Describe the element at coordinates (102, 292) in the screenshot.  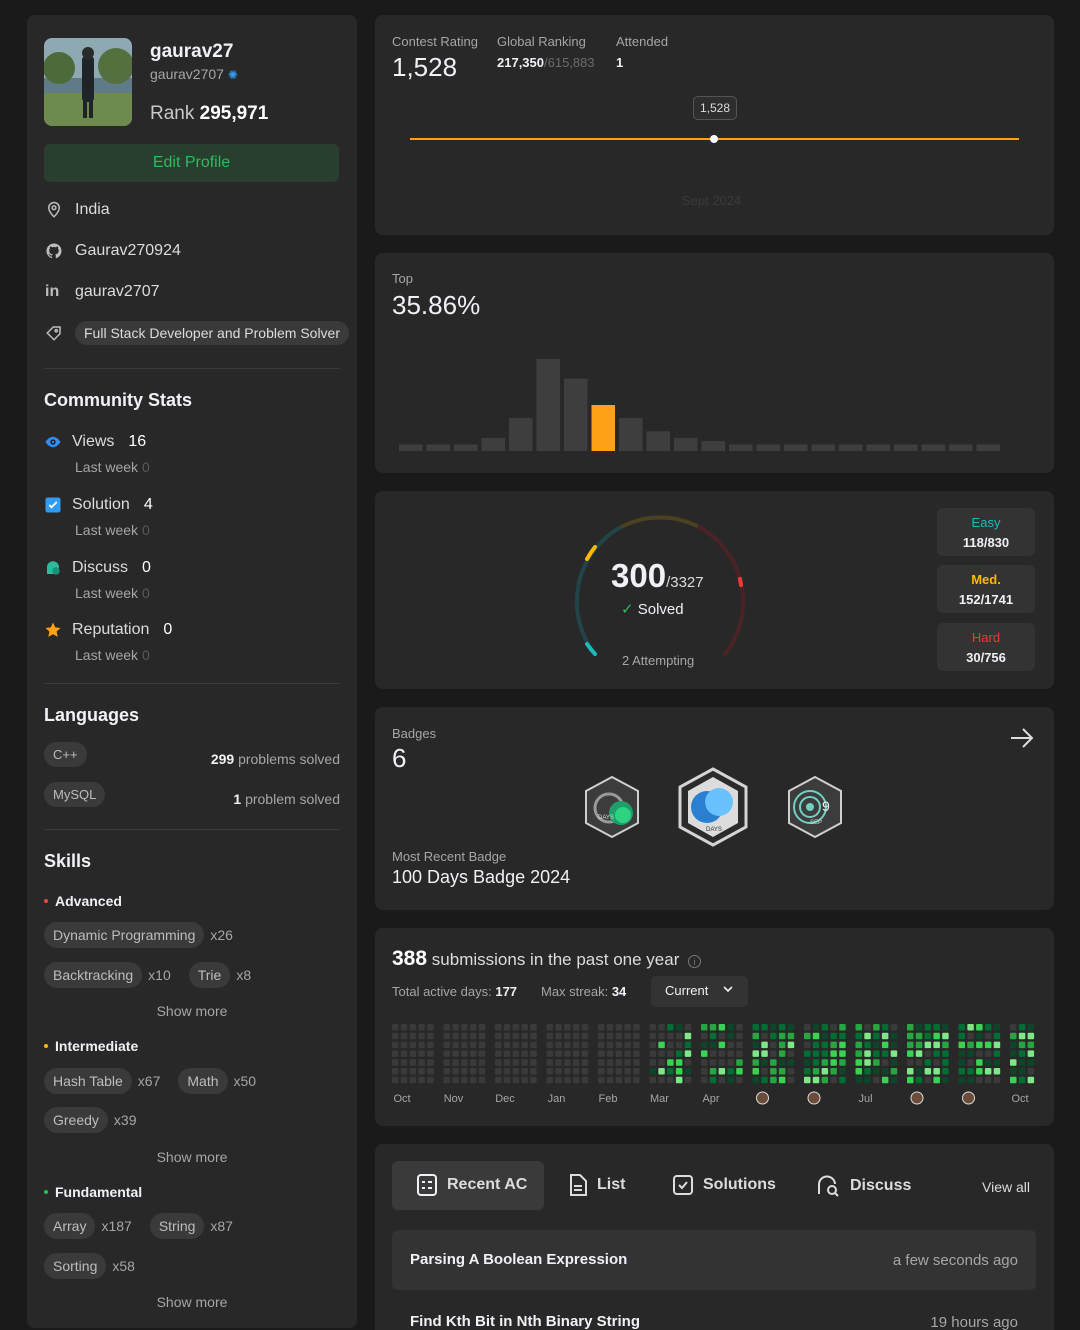
I see `linkedin-row: in gaurav2707` at that location.